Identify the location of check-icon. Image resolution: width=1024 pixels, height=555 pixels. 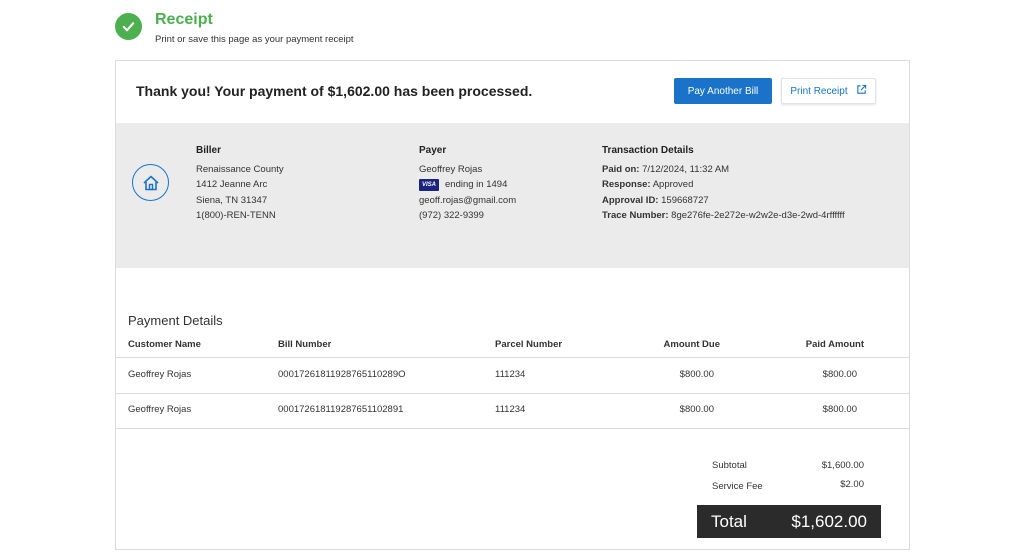
(128, 26).